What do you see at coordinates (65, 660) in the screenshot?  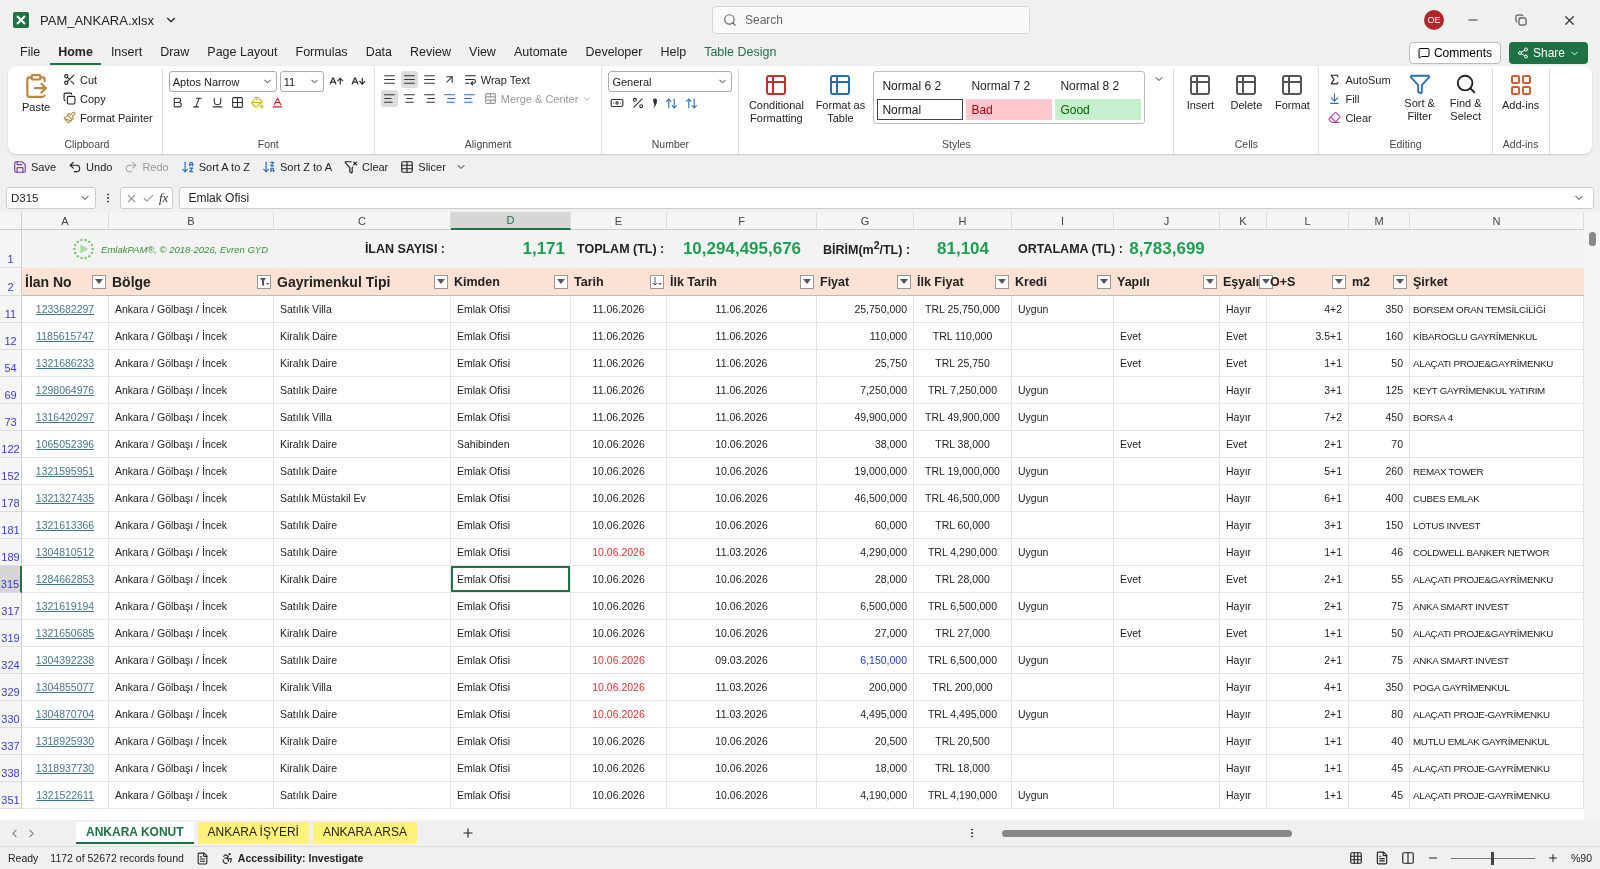 I see `listing-link: 1304392238` at bounding box center [65, 660].